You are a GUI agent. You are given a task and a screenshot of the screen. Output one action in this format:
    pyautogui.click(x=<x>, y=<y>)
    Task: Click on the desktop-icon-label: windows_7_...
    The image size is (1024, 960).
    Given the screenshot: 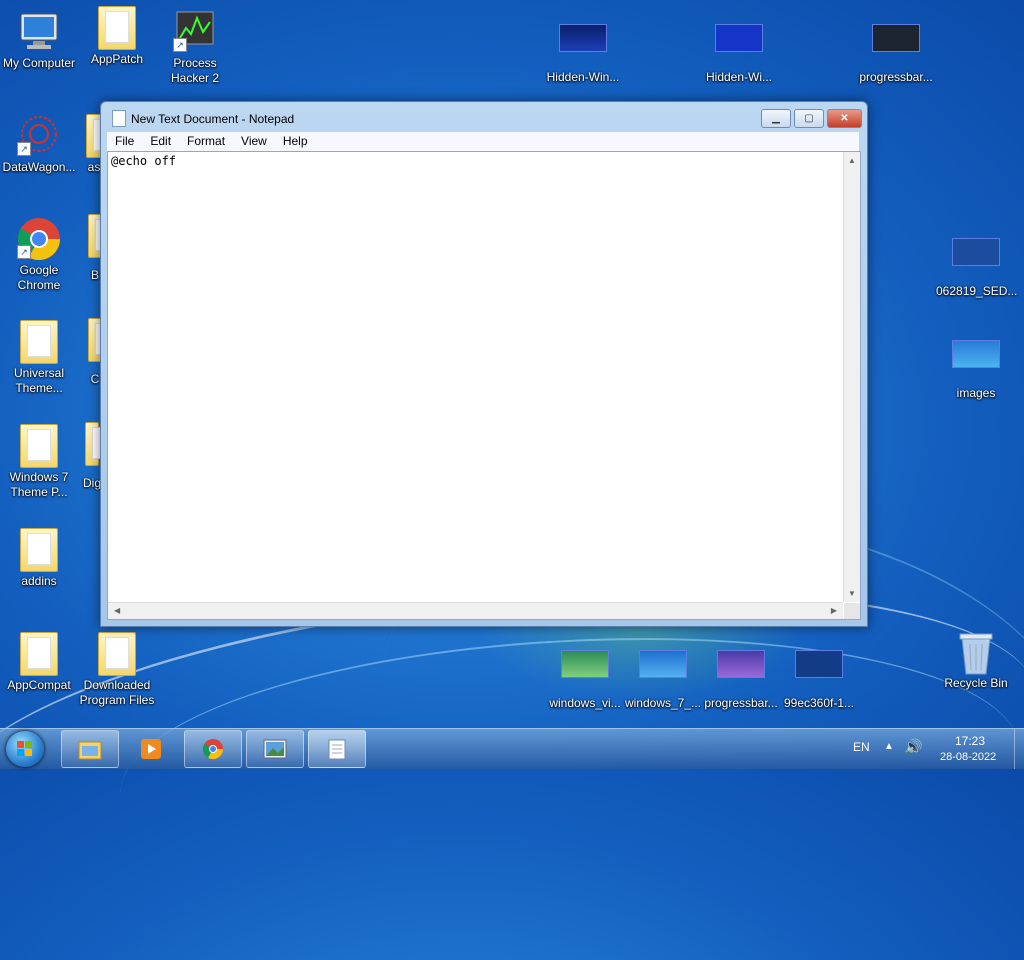 What is the action you would take?
    pyautogui.click(x=663, y=703)
    